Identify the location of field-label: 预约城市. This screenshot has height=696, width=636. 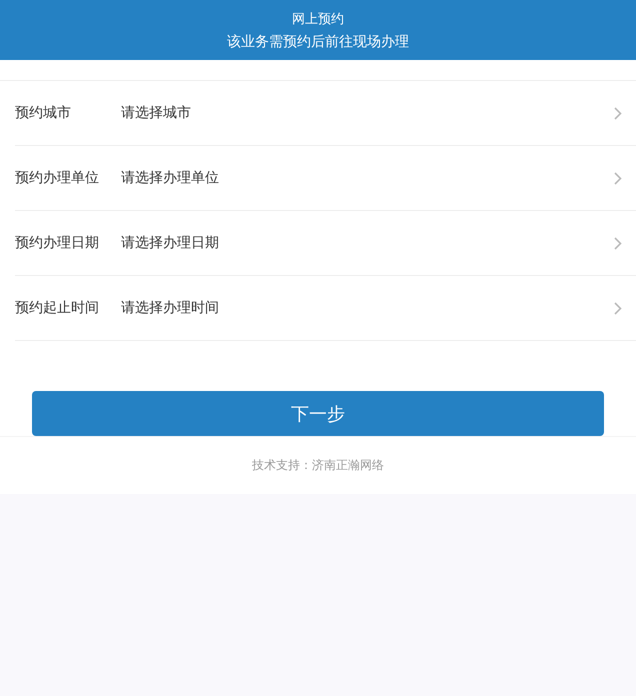
(43, 113).